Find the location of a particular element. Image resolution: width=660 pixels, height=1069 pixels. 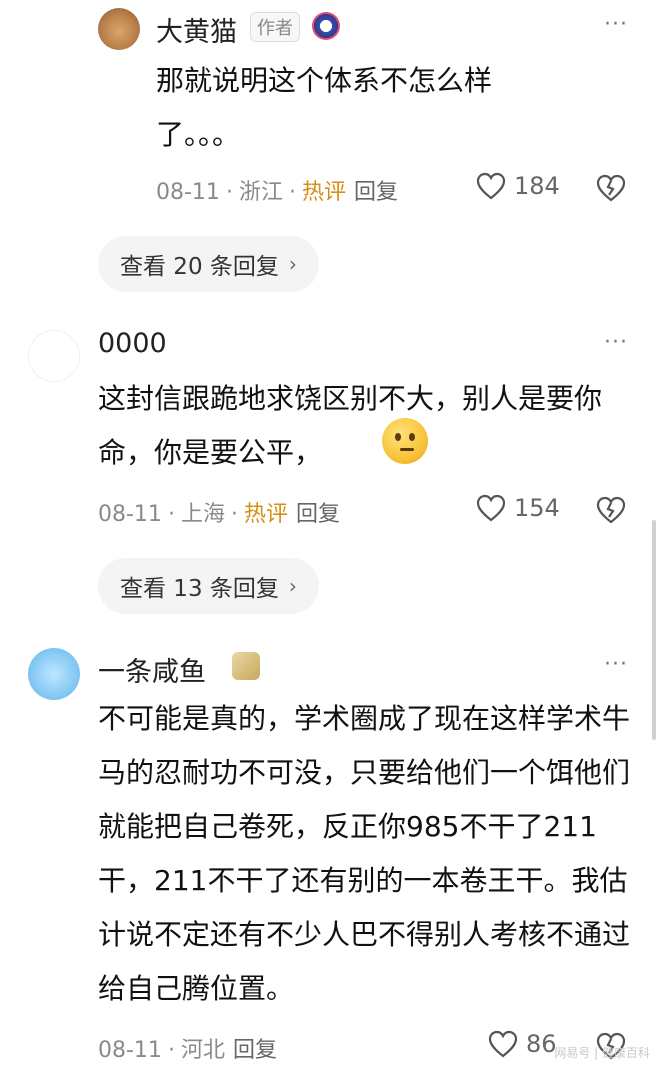

like-button: 154 is located at coordinates (518, 508).